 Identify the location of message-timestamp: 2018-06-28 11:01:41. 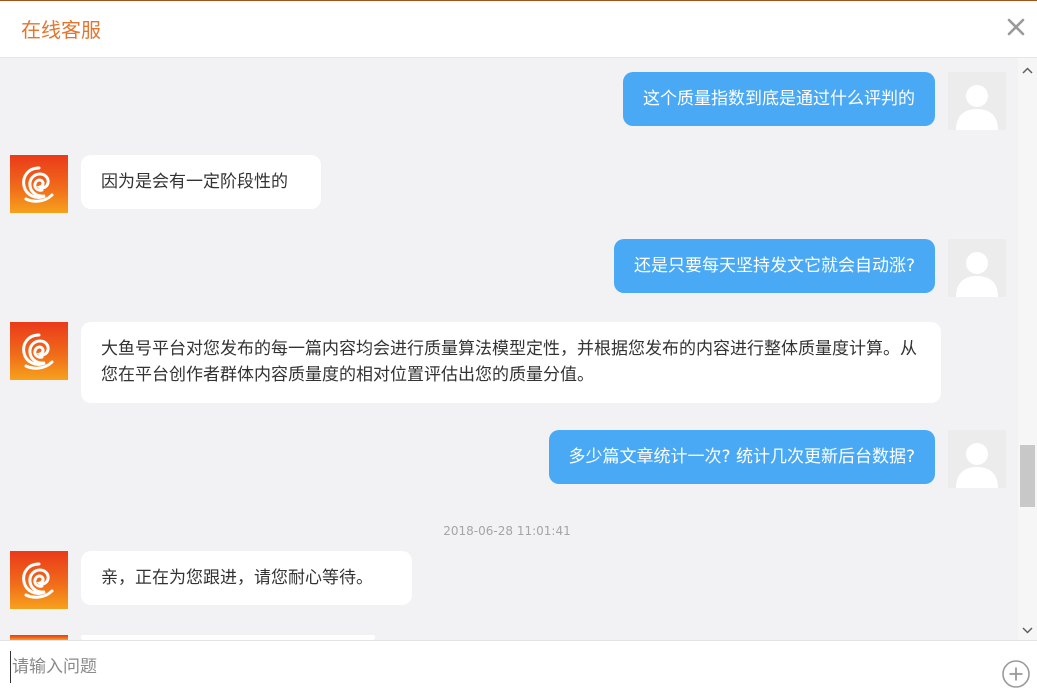
(507, 531).